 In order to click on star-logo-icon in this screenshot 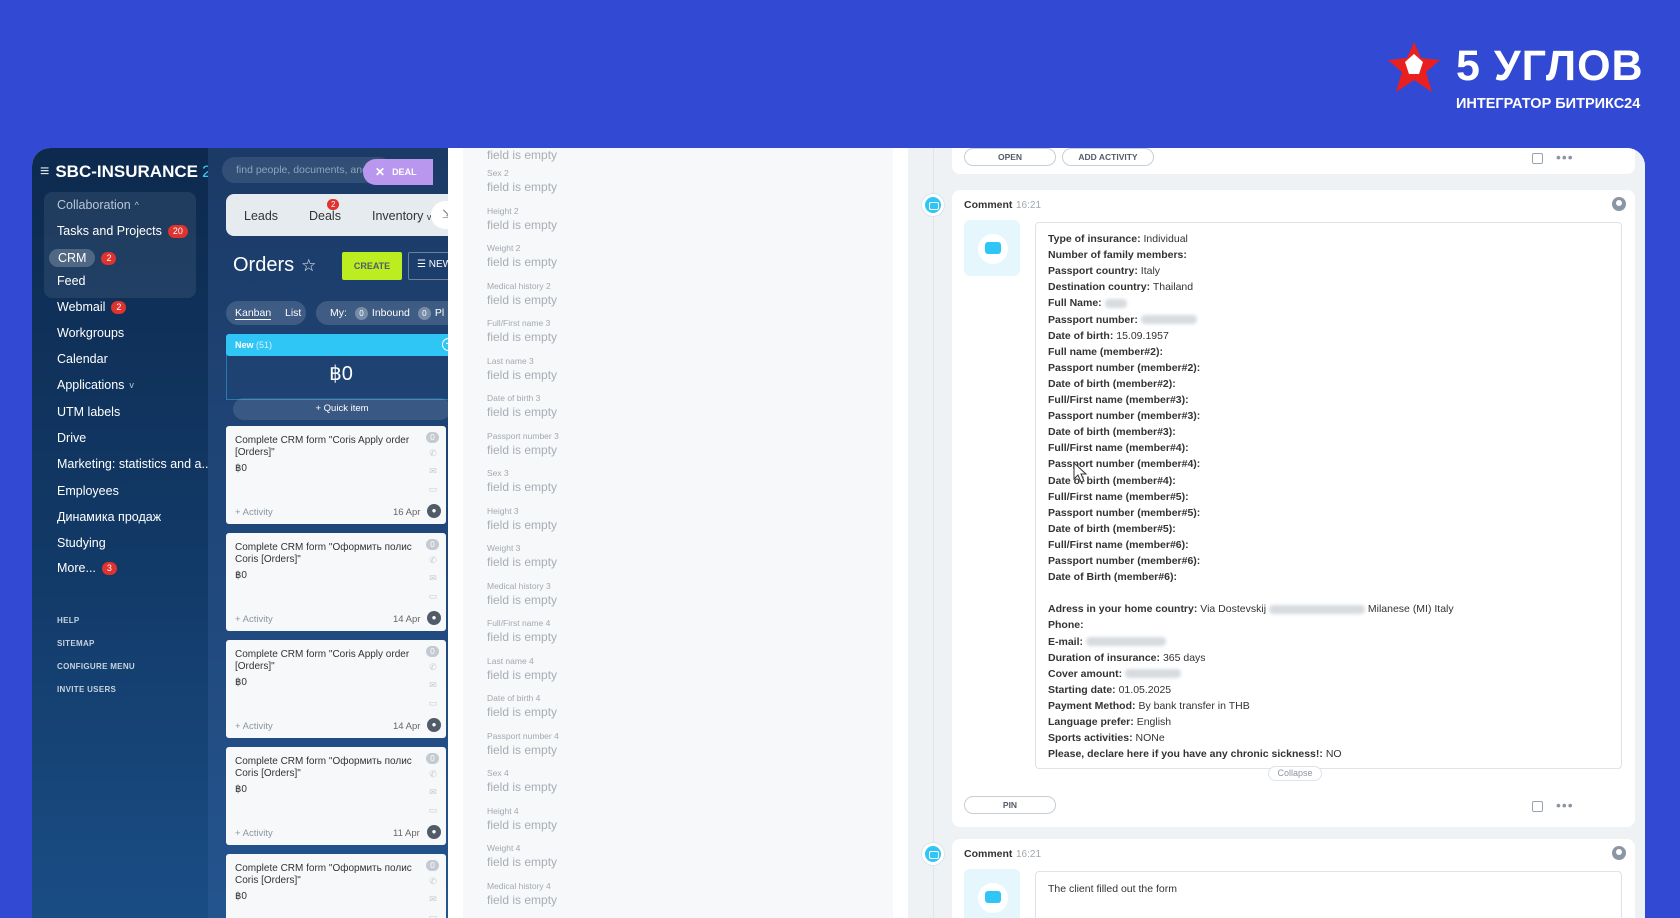, I will do `click(1414, 67)`.